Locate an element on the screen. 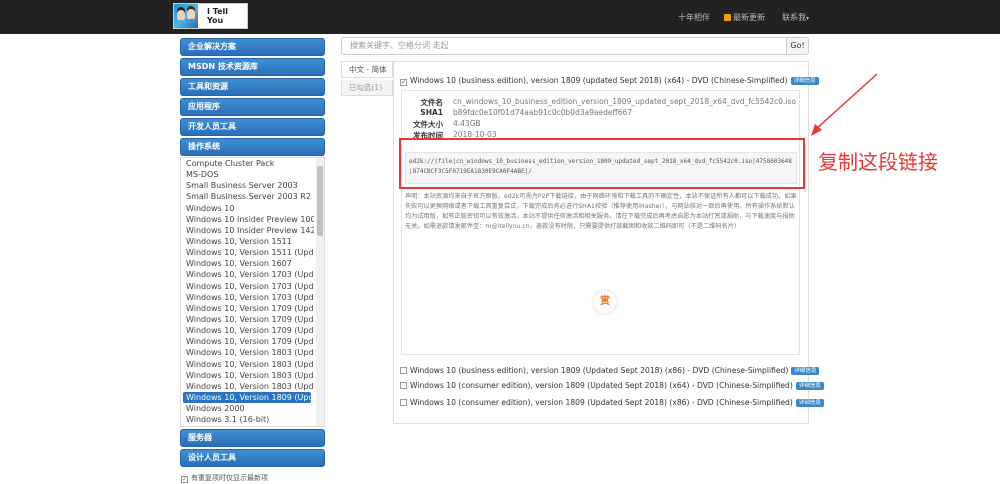  os-list-item: Windows 10, Version 1511 (Upda is located at coordinates (247, 252).